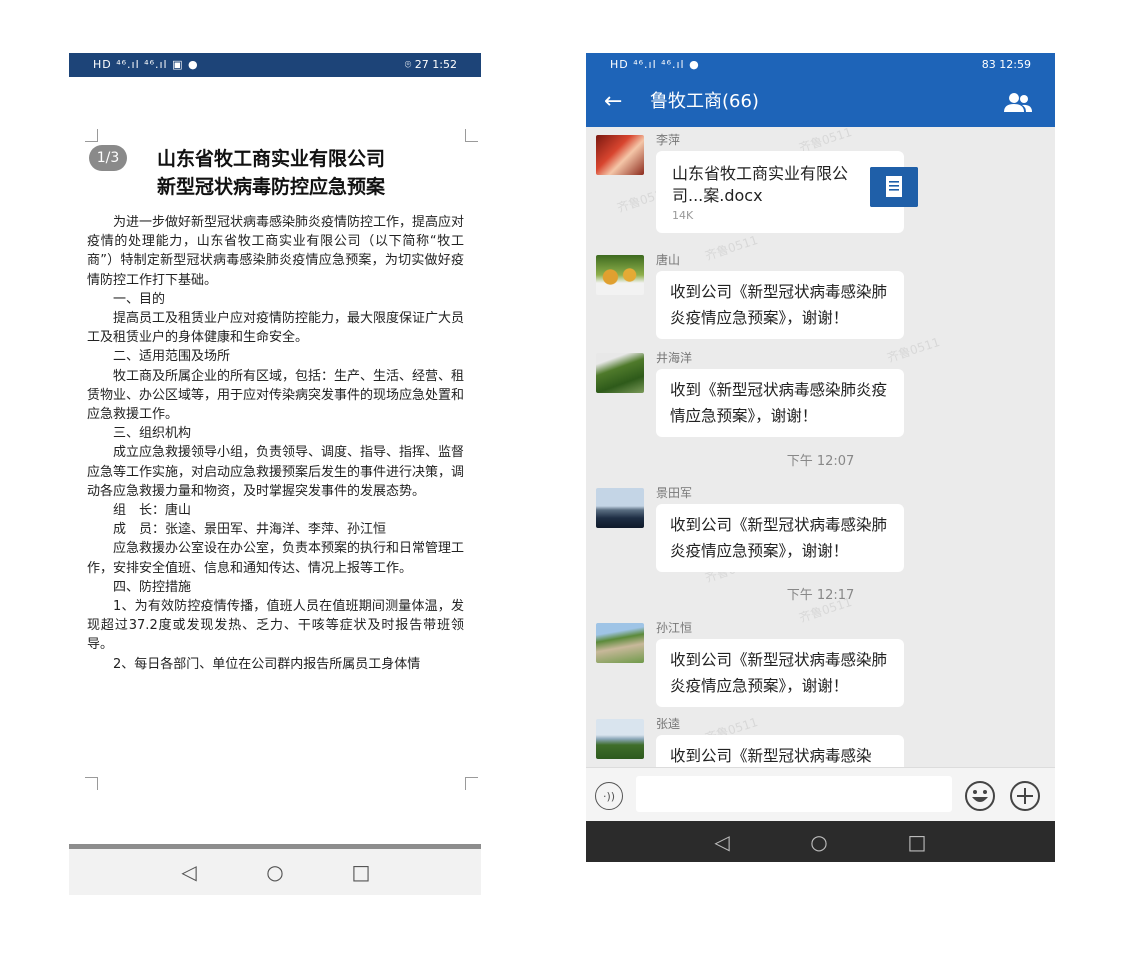 The image size is (1129, 969). I want to click on chat-input-bar: ·)), so click(820, 794).